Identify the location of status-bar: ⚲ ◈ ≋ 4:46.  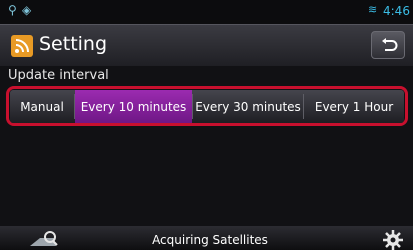
(206, 12).